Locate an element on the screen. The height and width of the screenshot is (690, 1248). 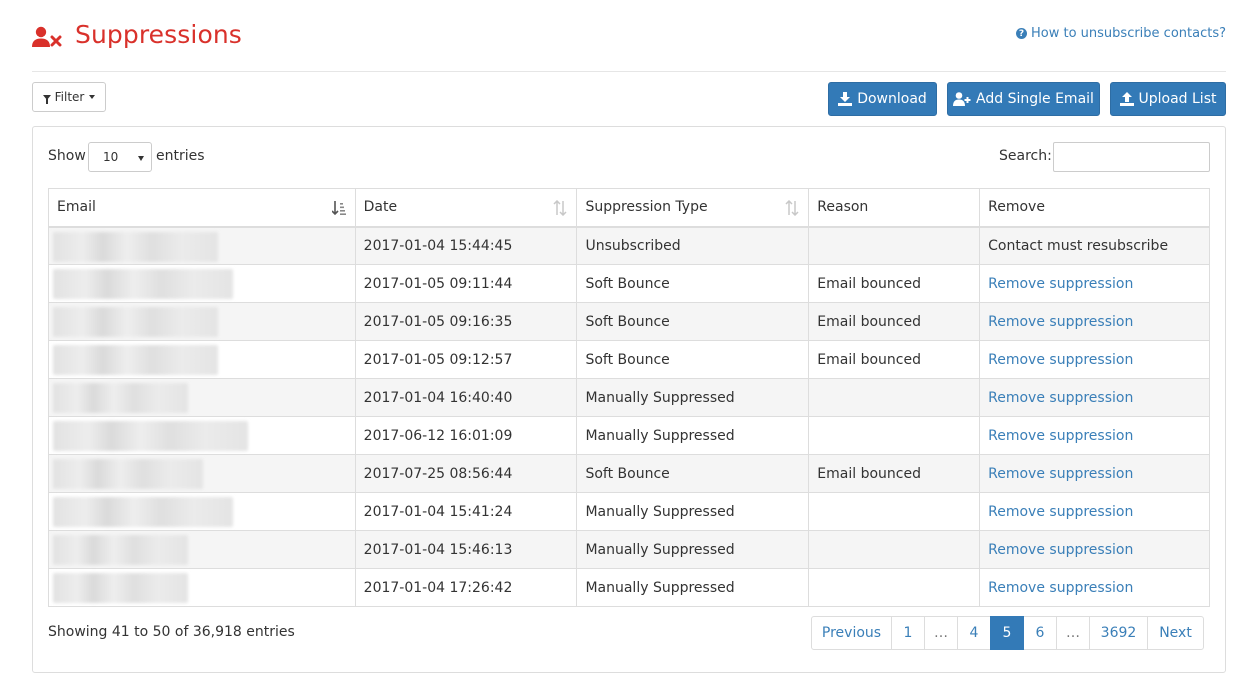
page-size-value: 10 is located at coordinates (111, 157).